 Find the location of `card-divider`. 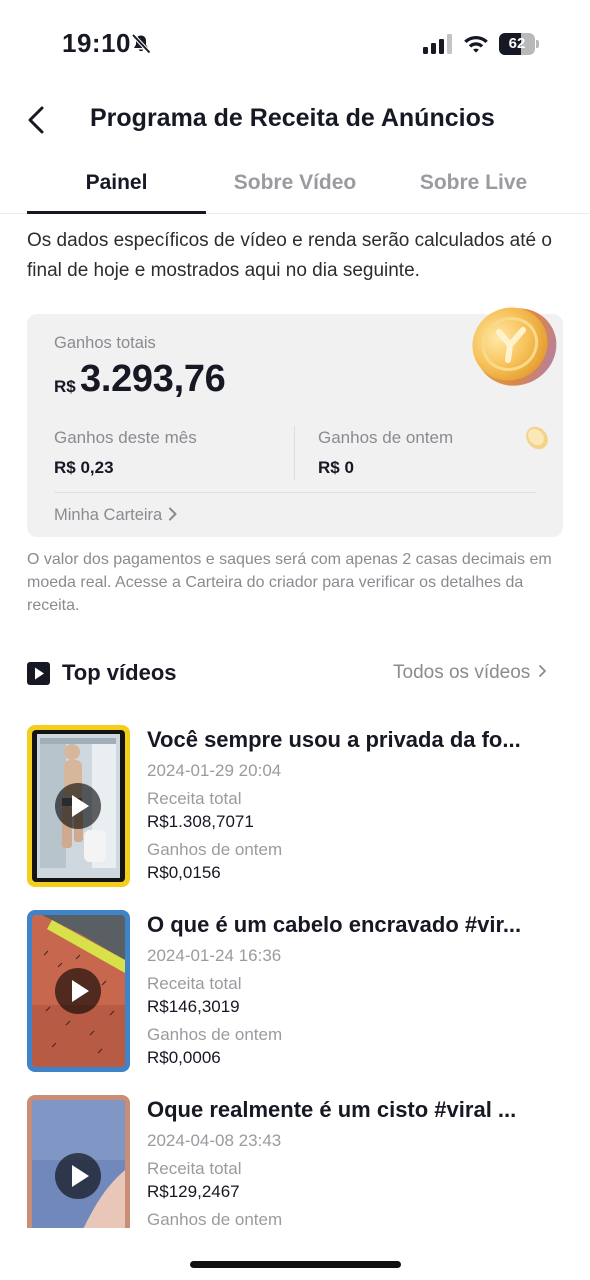

card-divider is located at coordinates (294, 453).